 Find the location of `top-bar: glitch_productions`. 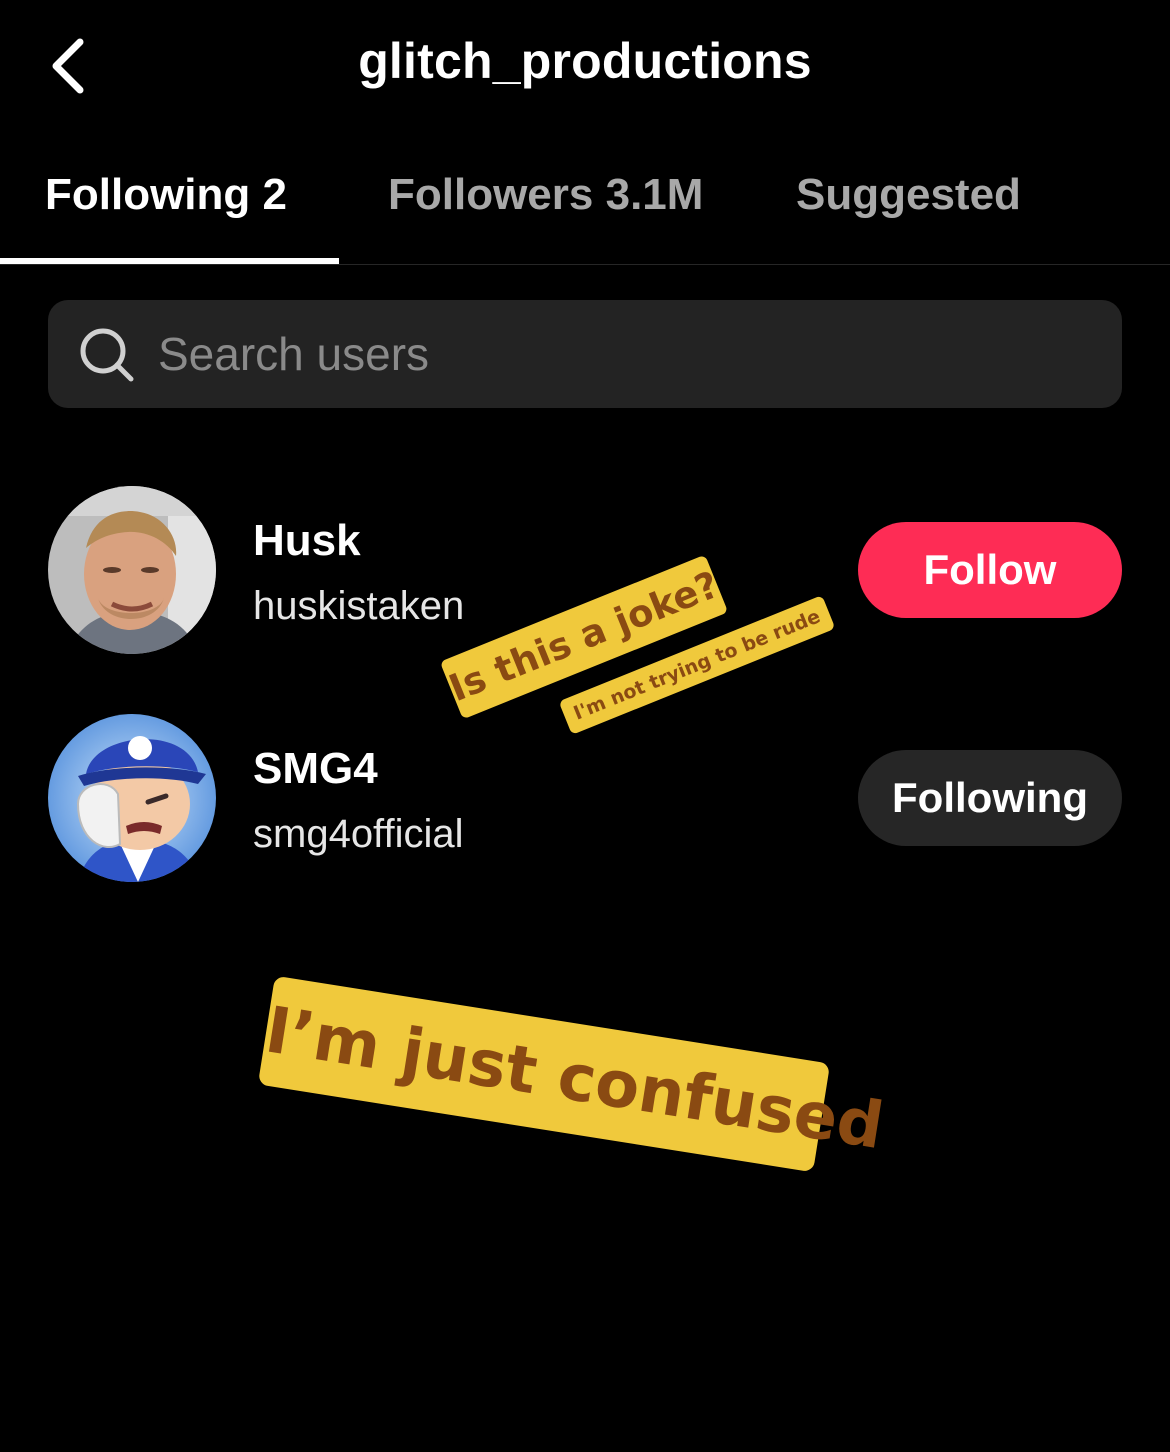

top-bar: glitch_productions is located at coordinates (585, 67).